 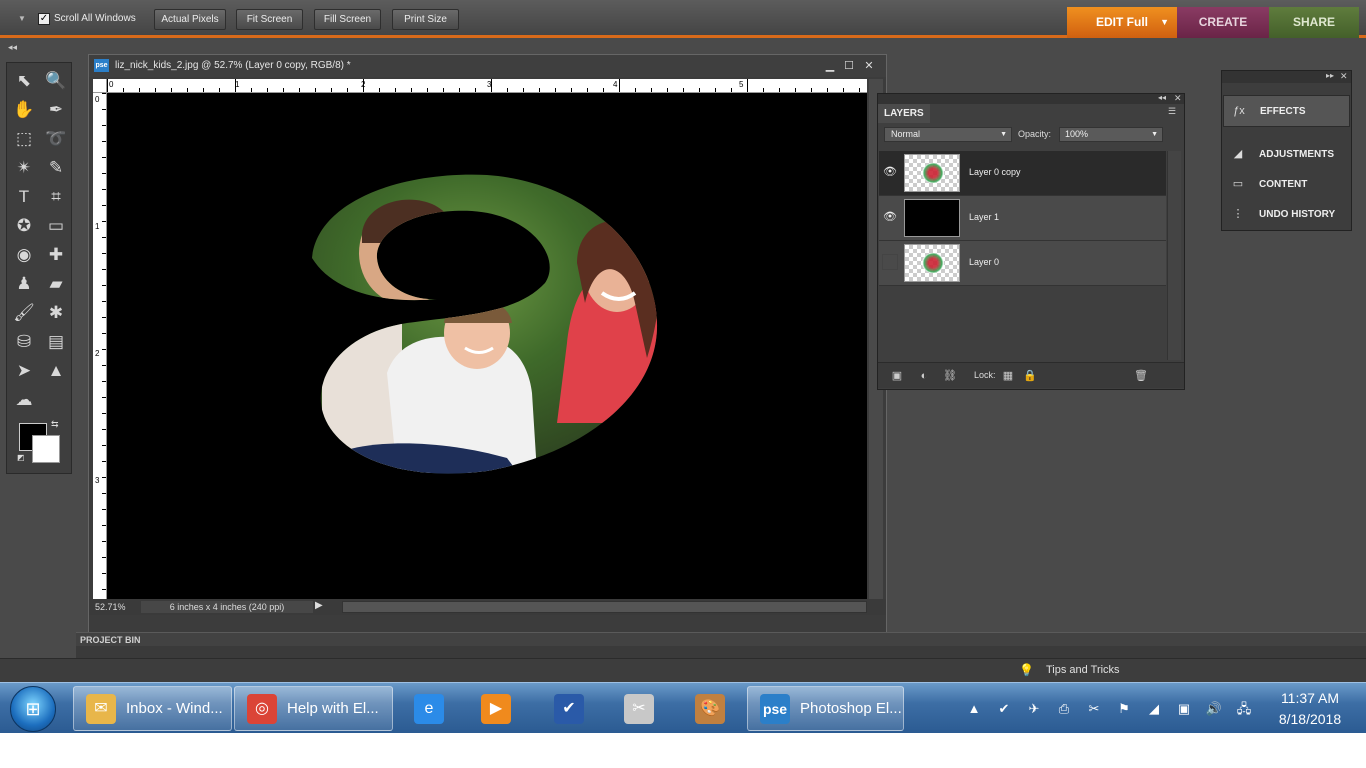 I want to click on show-hidden-icons-icon: ▲, so click(x=974, y=709).